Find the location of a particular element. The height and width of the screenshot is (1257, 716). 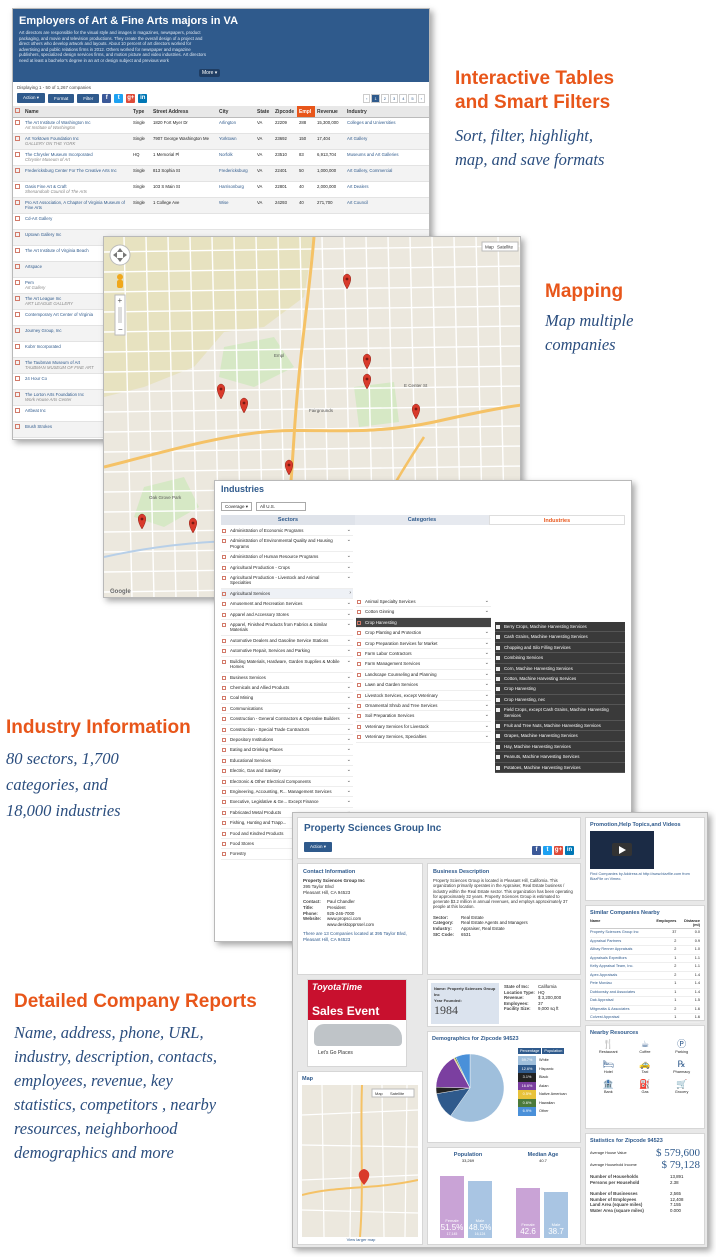

pager-page: 1 is located at coordinates (375, 98).